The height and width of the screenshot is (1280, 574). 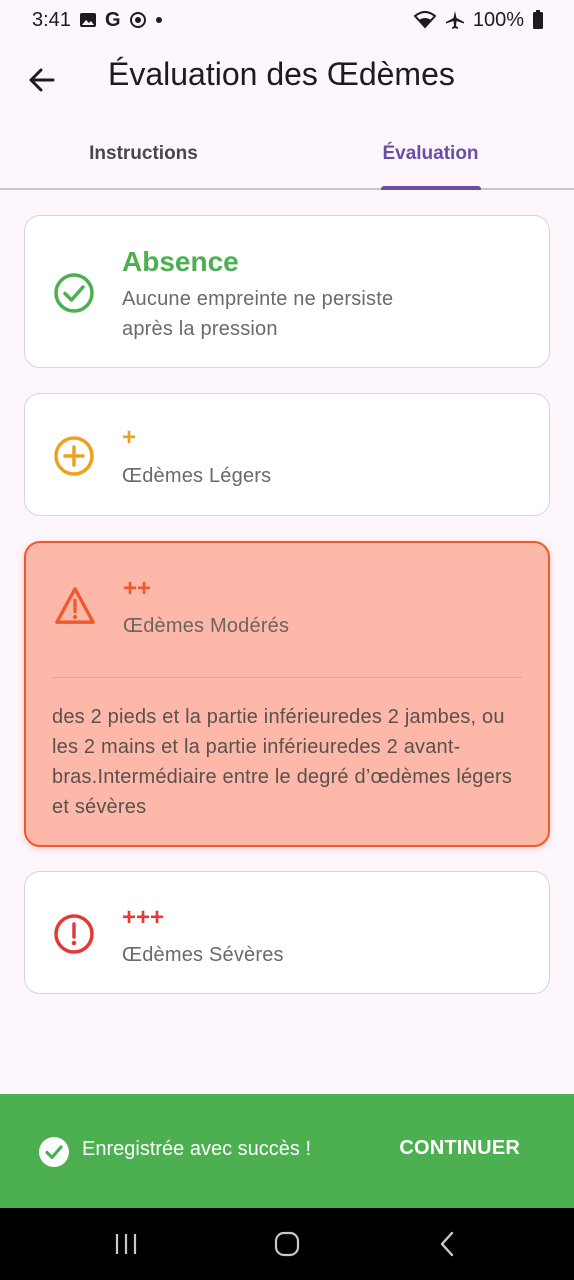 I want to click on recent-apps-button, so click(x=126, y=1244).